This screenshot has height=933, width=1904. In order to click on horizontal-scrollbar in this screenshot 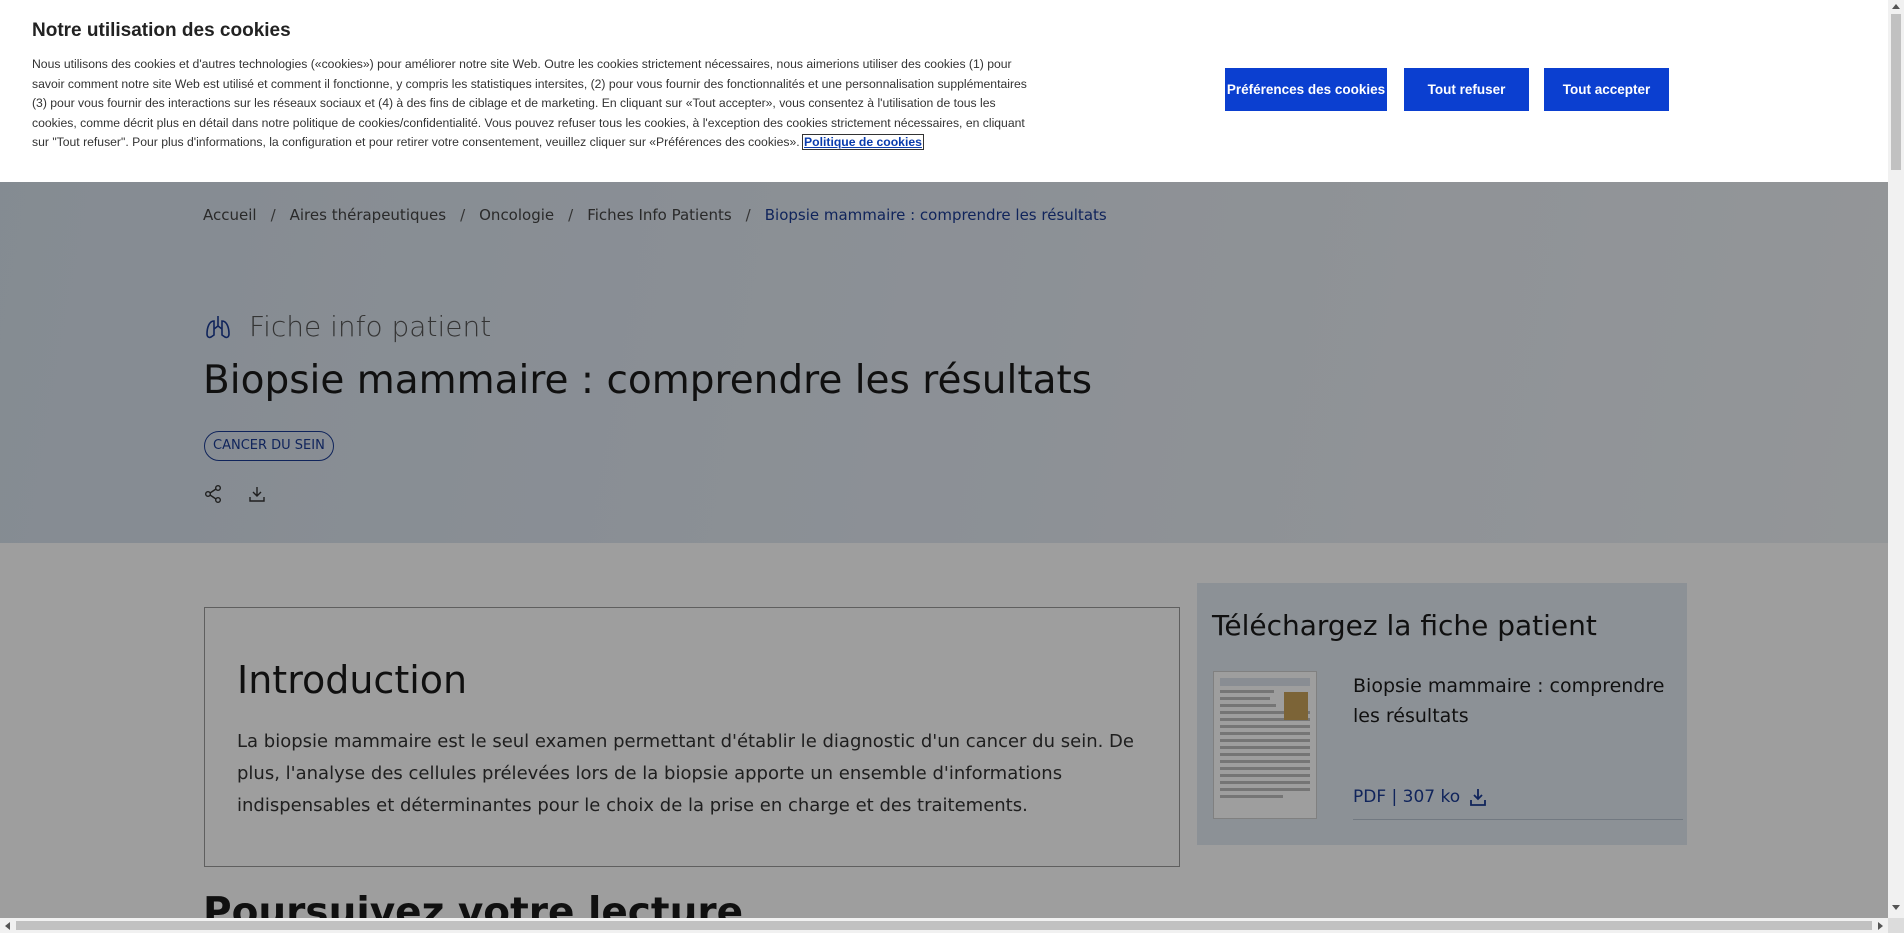, I will do `click(944, 925)`.